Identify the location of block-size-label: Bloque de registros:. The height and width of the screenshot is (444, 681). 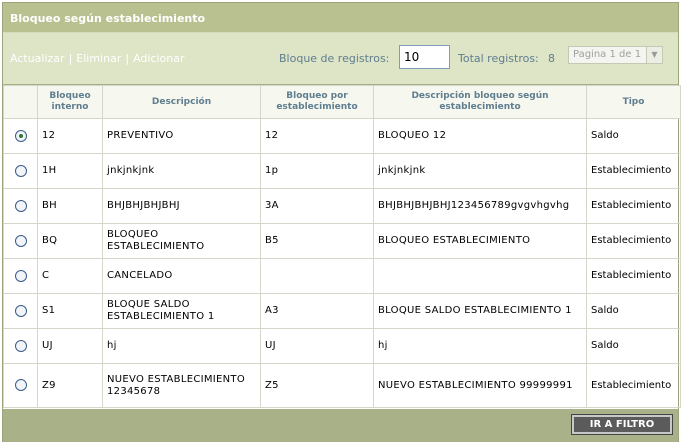
(334, 58).